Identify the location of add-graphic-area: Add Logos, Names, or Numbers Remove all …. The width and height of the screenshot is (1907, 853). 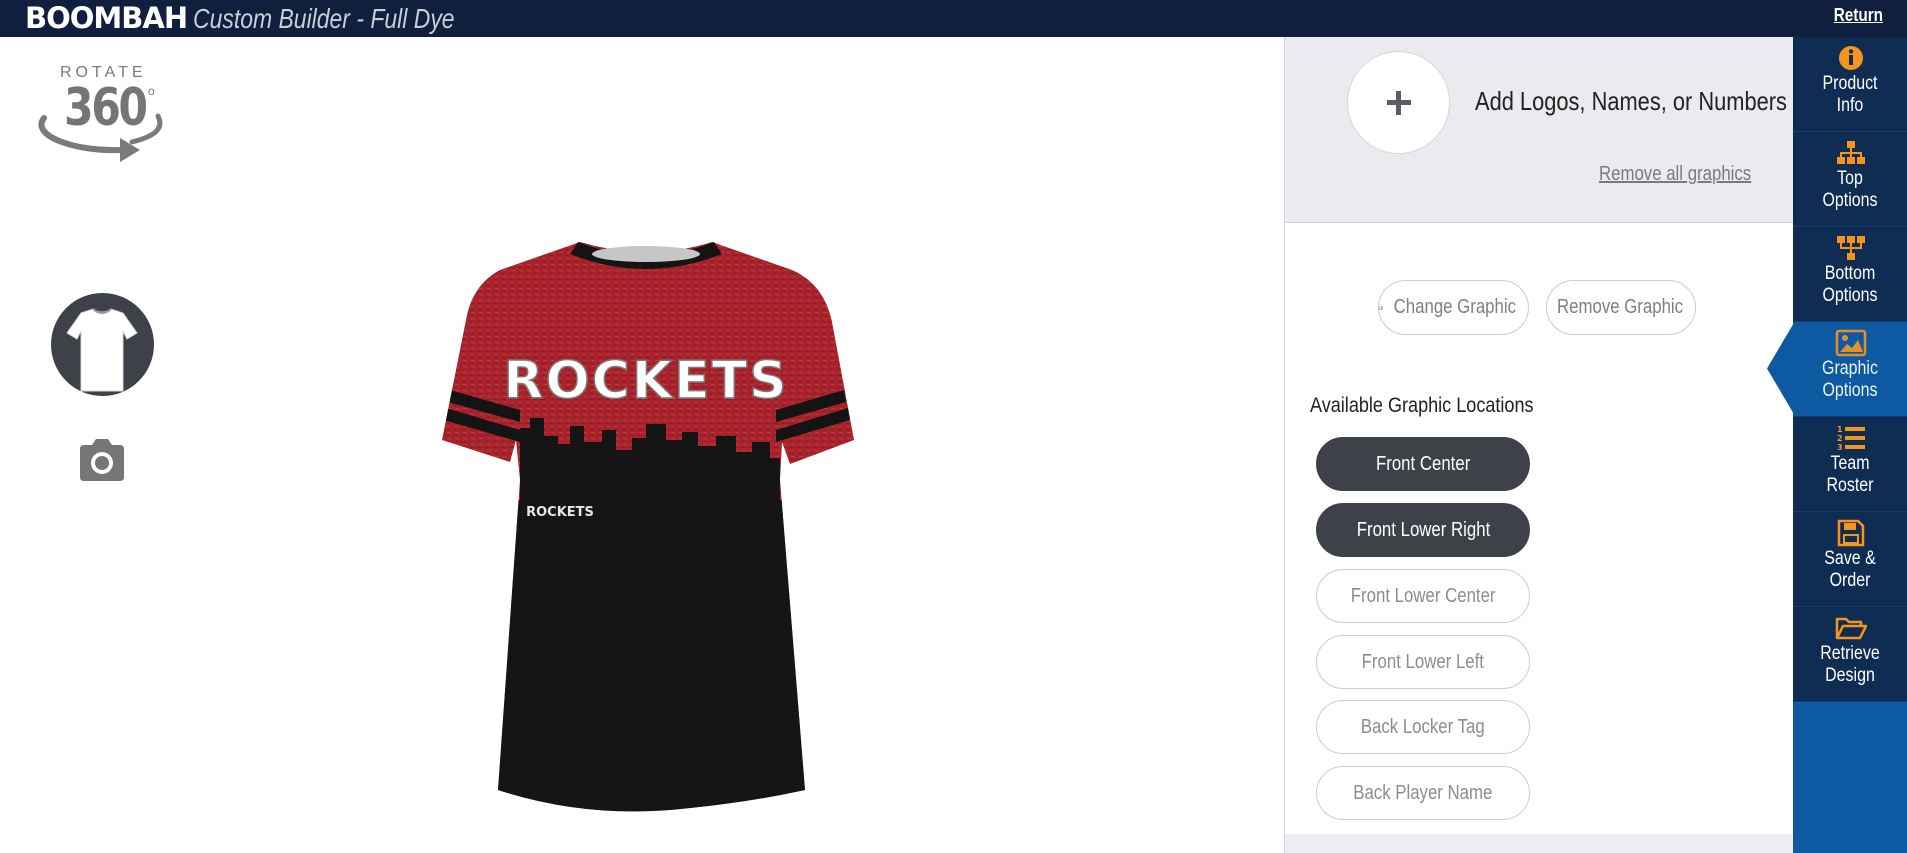
(1539, 130).